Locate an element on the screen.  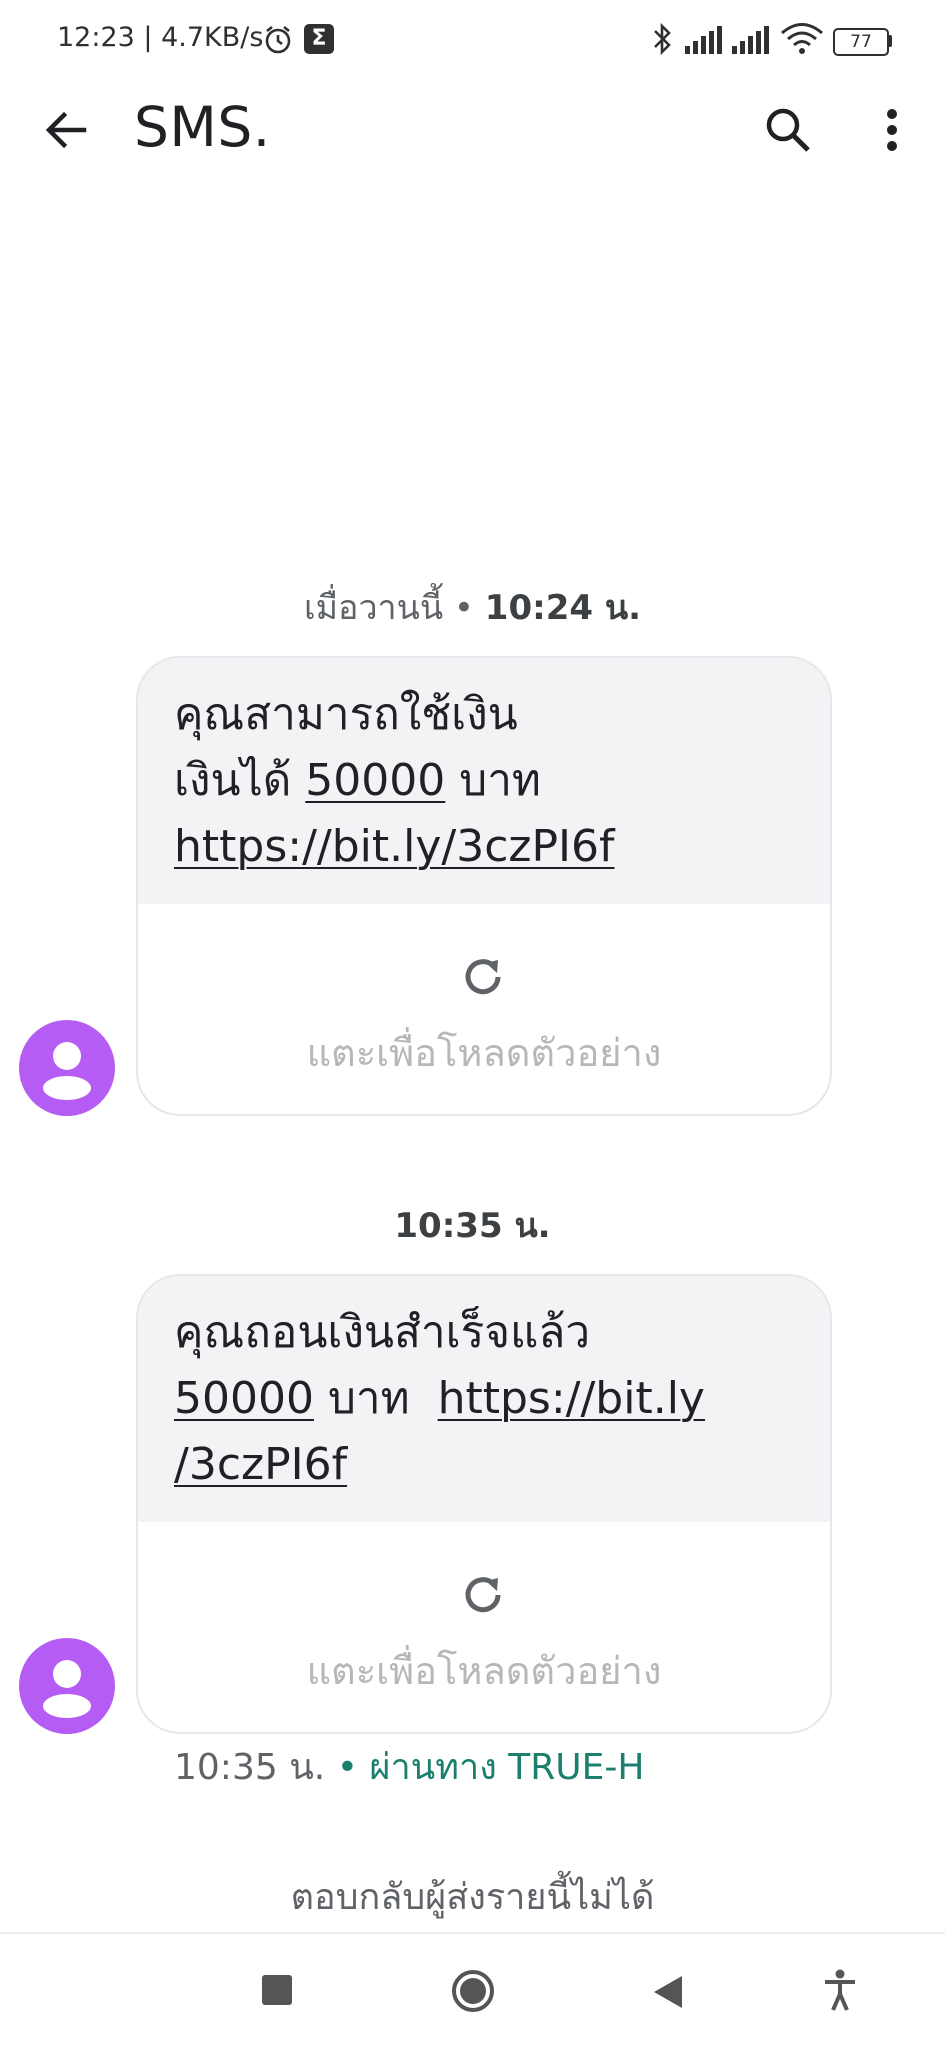
meta-time: 10:35 น. is located at coordinates (250, 1767).